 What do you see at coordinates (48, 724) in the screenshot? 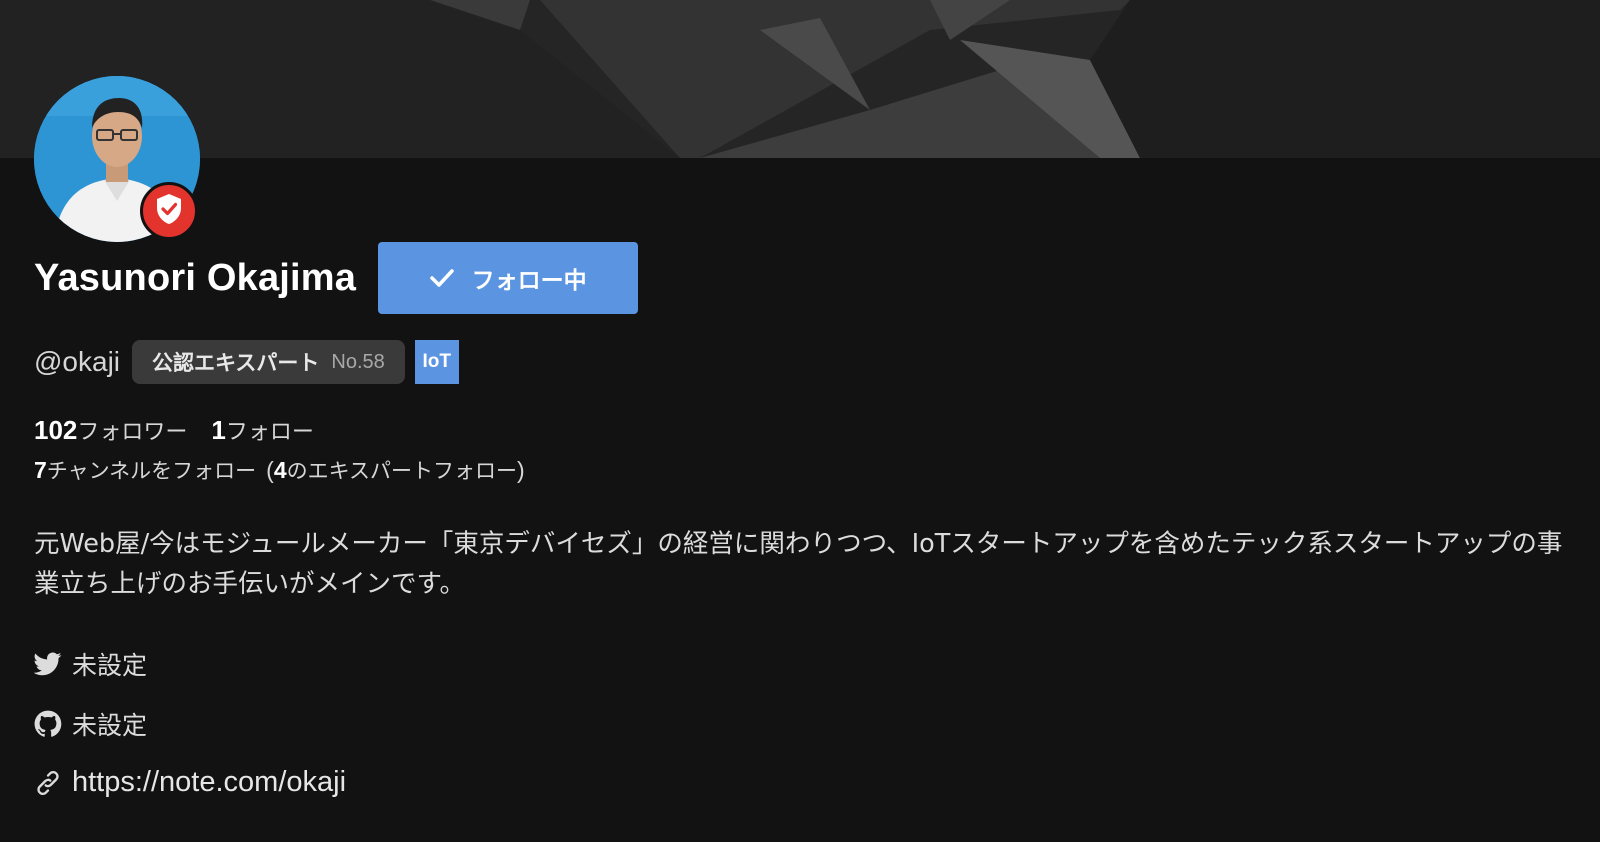
I see `github-icon` at bounding box center [48, 724].